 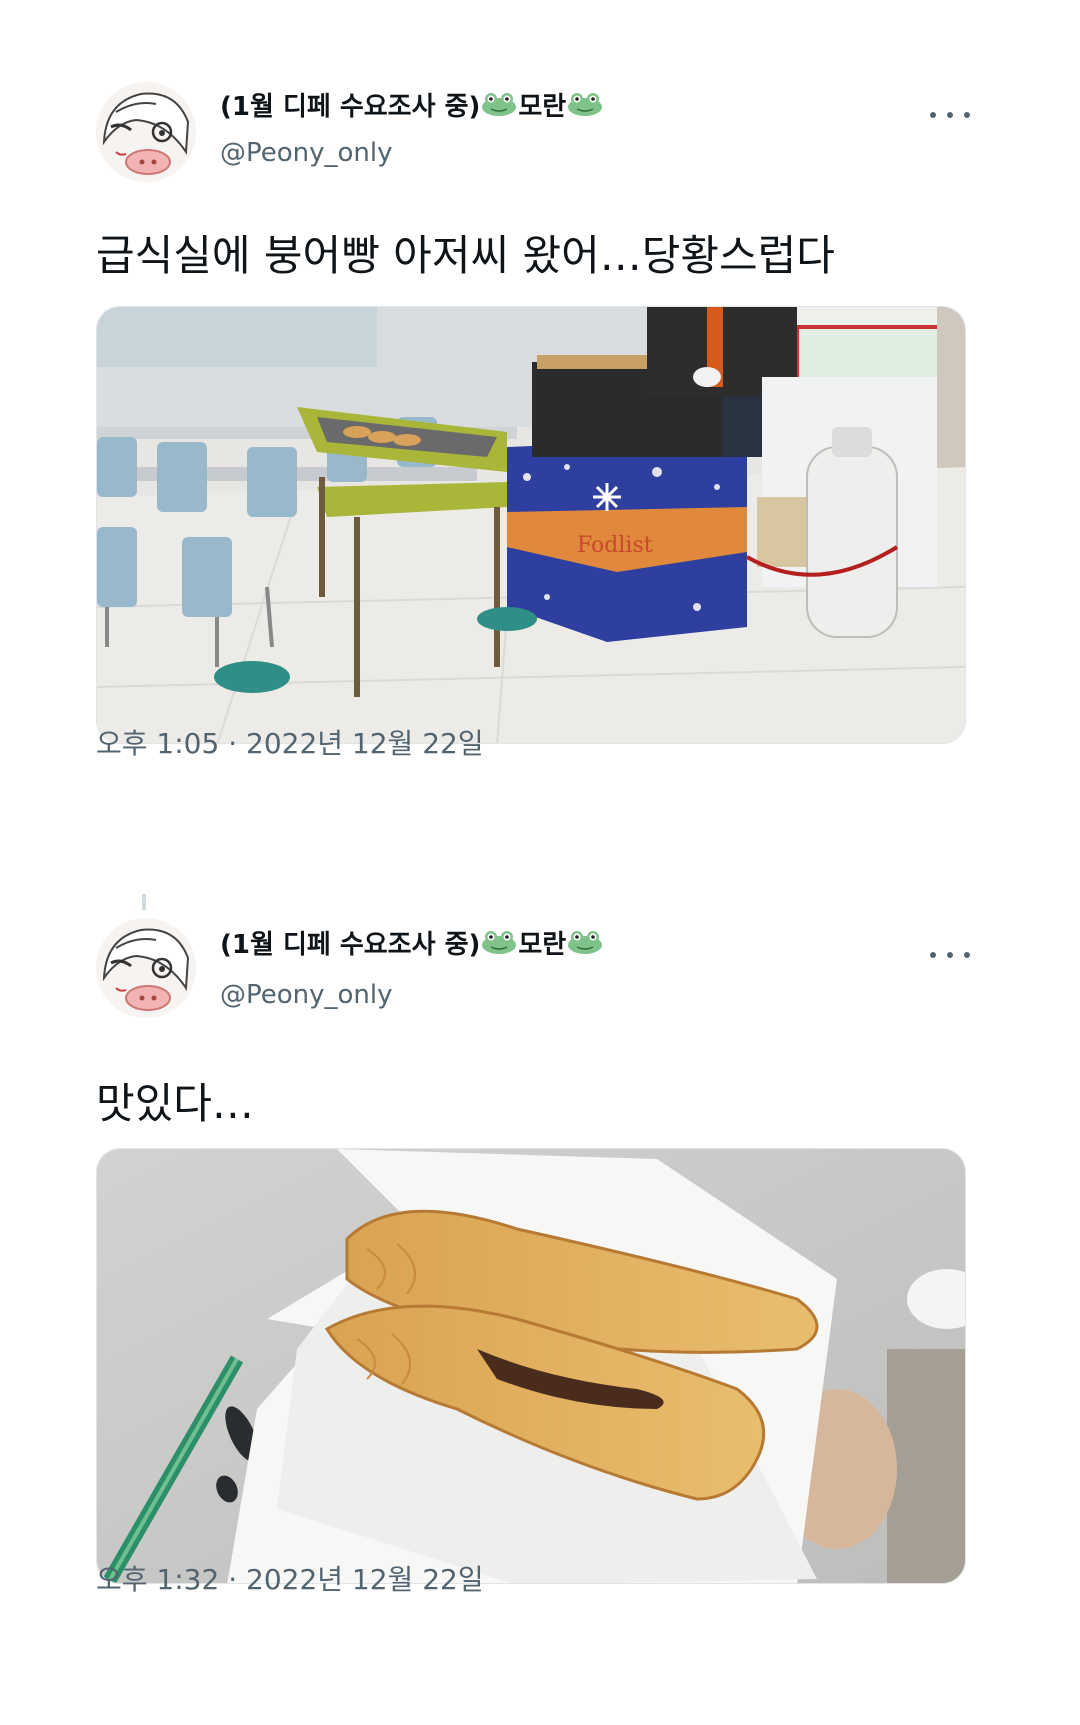 I want to click on banner-brand-label: Fodlist, so click(x=615, y=545).